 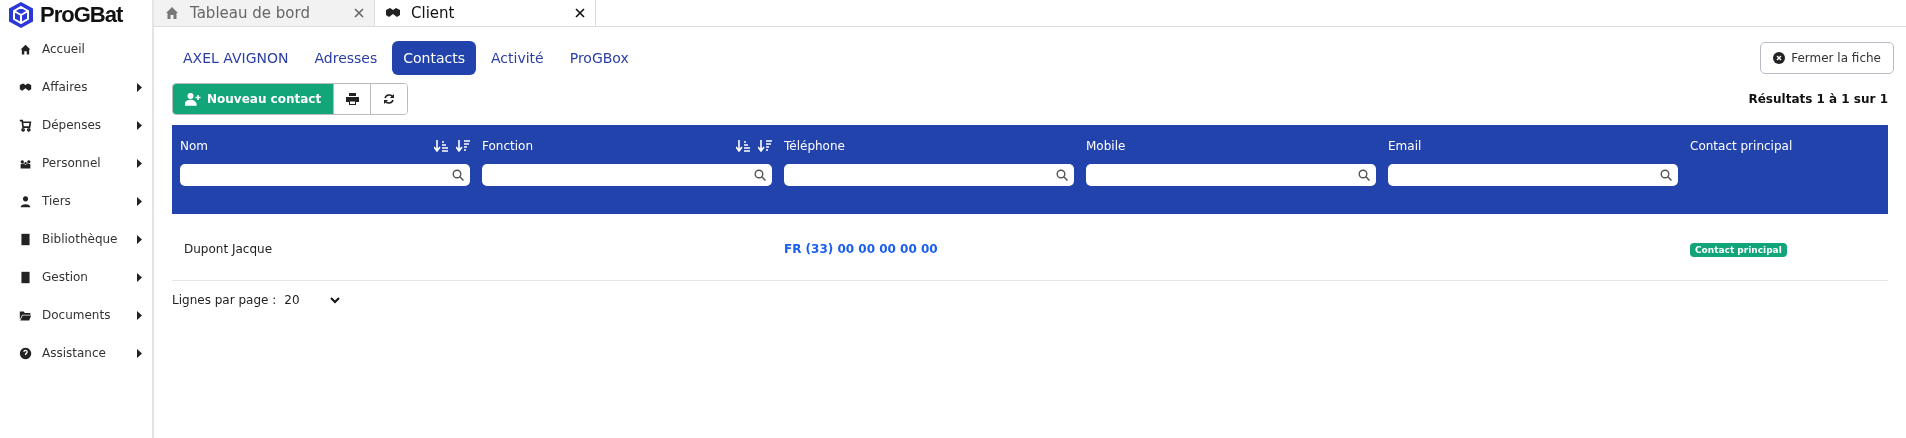 I want to click on printer-icon, so click(x=352, y=99).